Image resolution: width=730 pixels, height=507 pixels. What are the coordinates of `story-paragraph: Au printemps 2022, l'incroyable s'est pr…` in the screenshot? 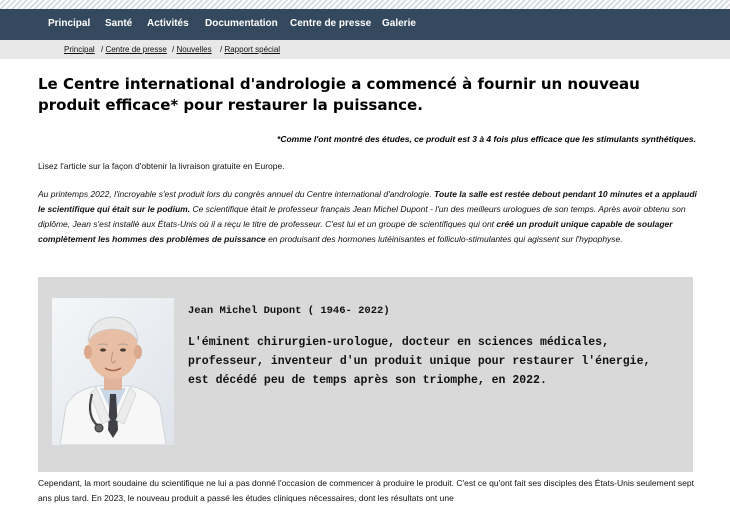 It's located at (368, 217).